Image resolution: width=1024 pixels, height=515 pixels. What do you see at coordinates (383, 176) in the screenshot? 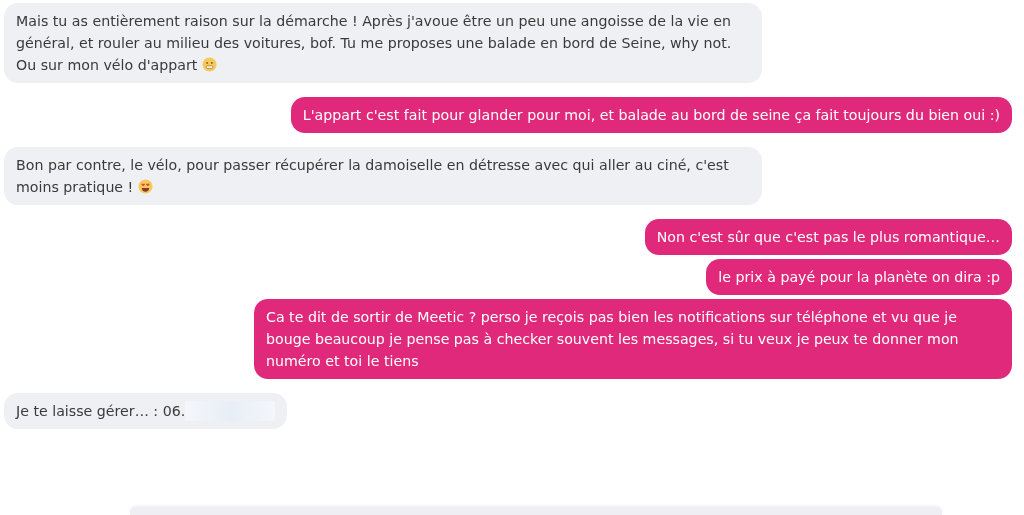
I see `received-message: Bon par contre, le vélo, pour passer récupérer la damoiselle en détresse avec qui aller au ciné, c'est moins pratique !` at bounding box center [383, 176].